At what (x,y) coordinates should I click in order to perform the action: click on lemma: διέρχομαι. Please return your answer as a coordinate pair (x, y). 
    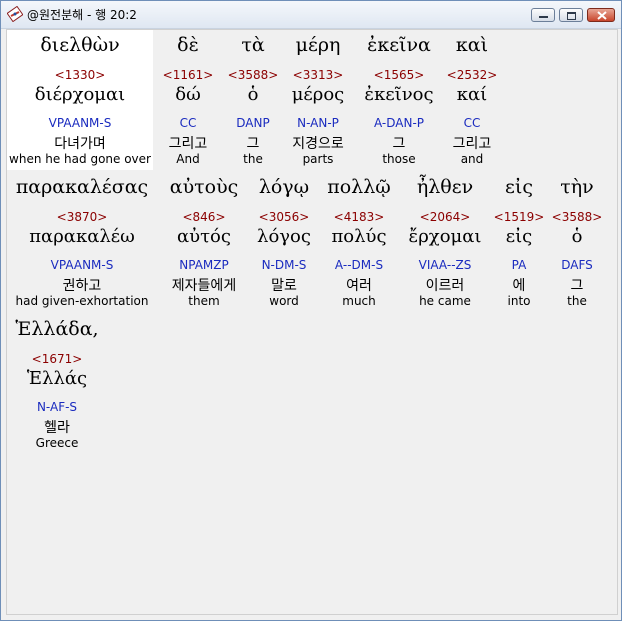
    Looking at the image, I should click on (80, 94).